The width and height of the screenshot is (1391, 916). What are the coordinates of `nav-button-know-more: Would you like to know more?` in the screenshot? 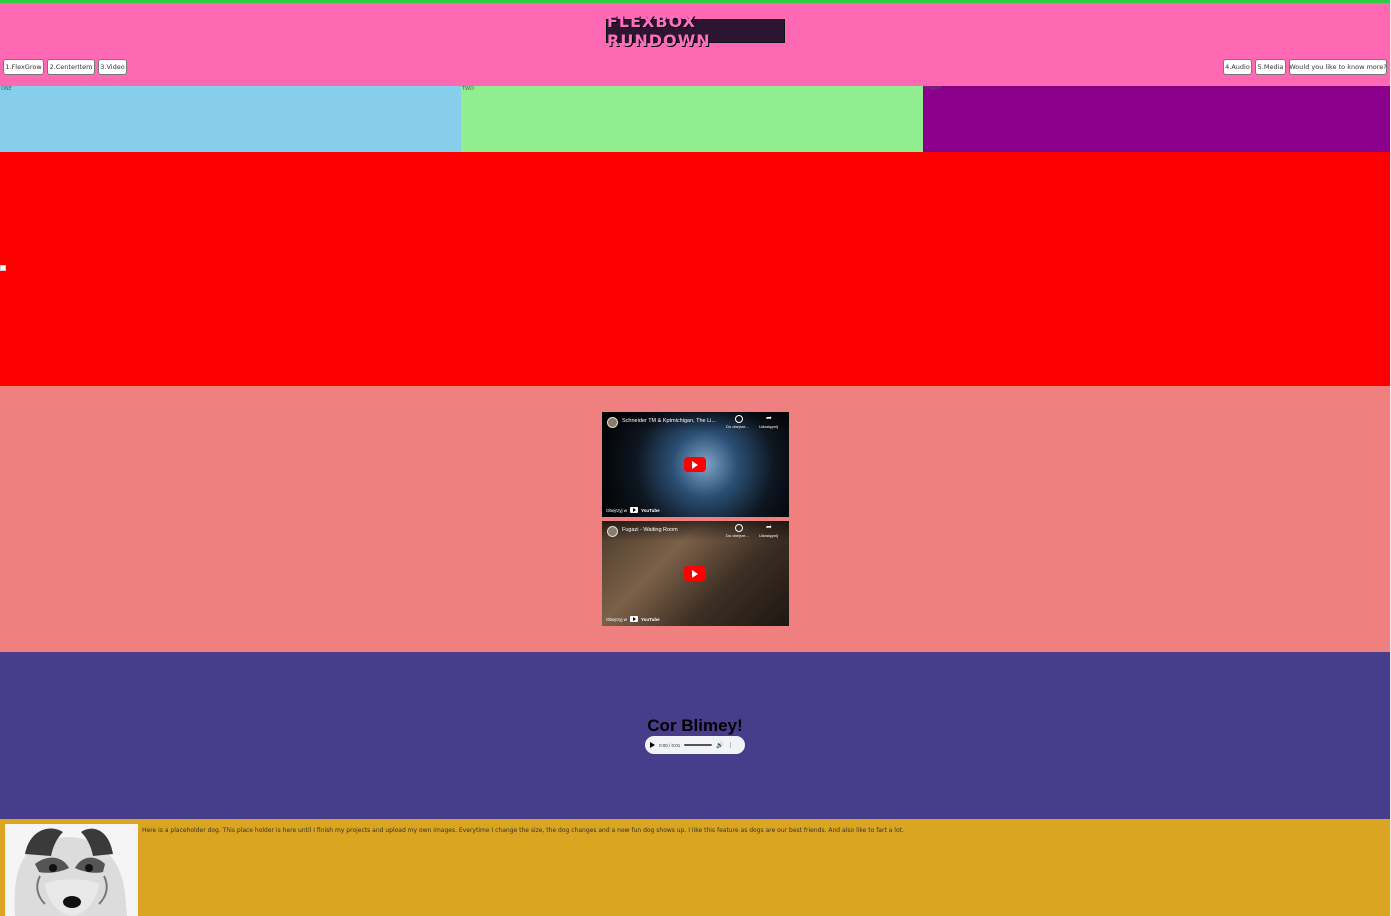 It's located at (1338, 67).